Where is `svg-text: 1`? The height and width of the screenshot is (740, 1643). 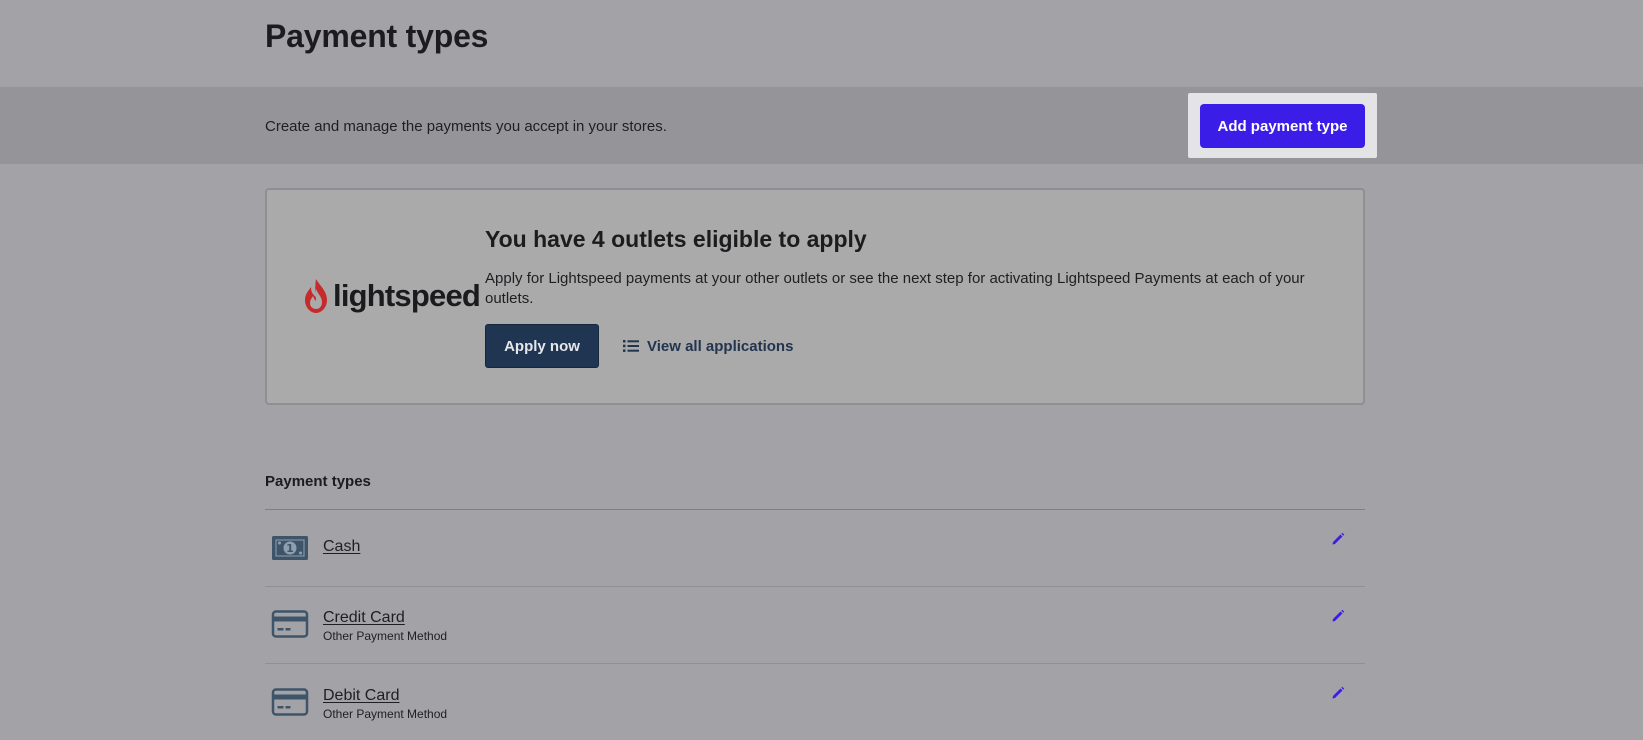 svg-text: 1 is located at coordinates (290, 548).